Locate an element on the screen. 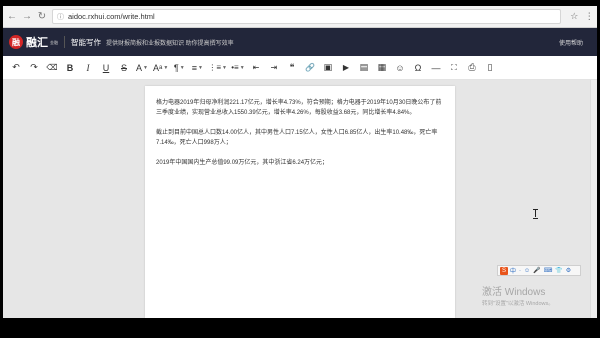 This screenshot has height=338, width=600. help-link: 使用帮助 is located at coordinates (571, 42).